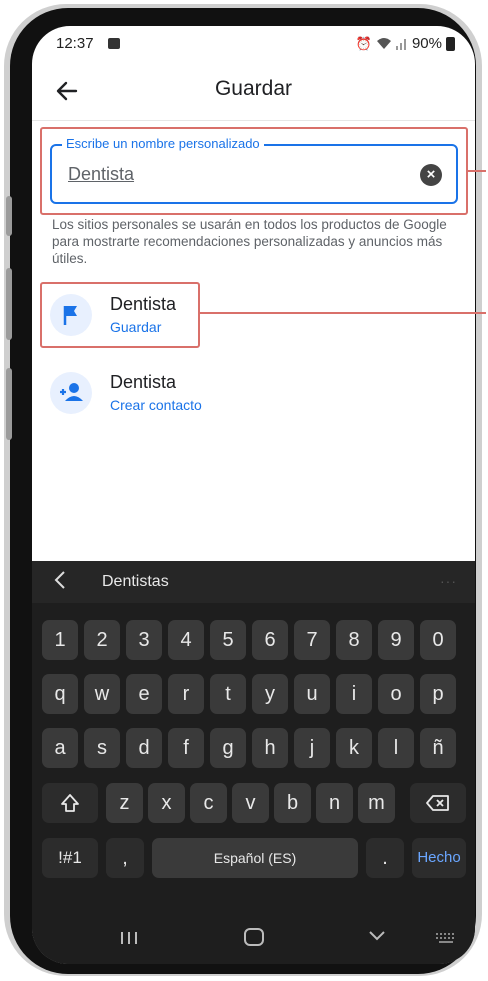  I want to click on add-person-icon, so click(71, 393).